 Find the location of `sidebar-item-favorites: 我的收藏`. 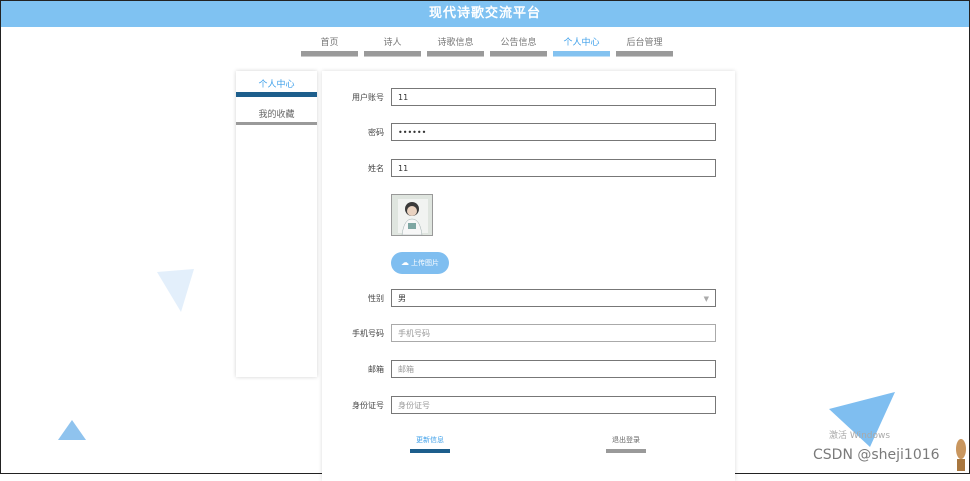

sidebar-item-favorites: 我的收藏 is located at coordinates (276, 111).